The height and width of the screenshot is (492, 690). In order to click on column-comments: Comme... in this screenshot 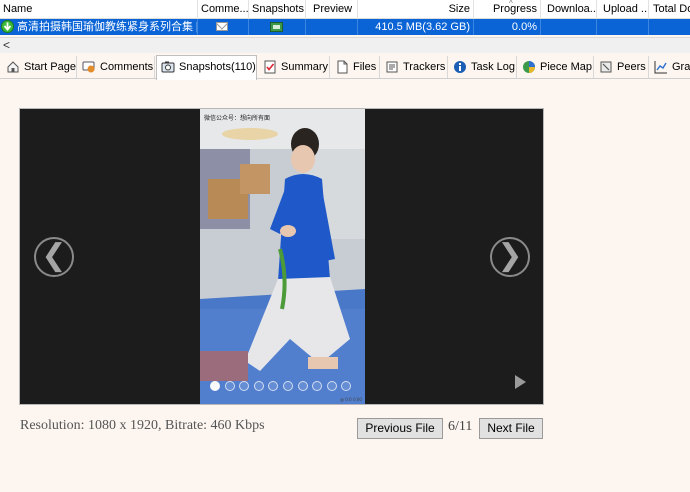, I will do `click(223, 9)`.